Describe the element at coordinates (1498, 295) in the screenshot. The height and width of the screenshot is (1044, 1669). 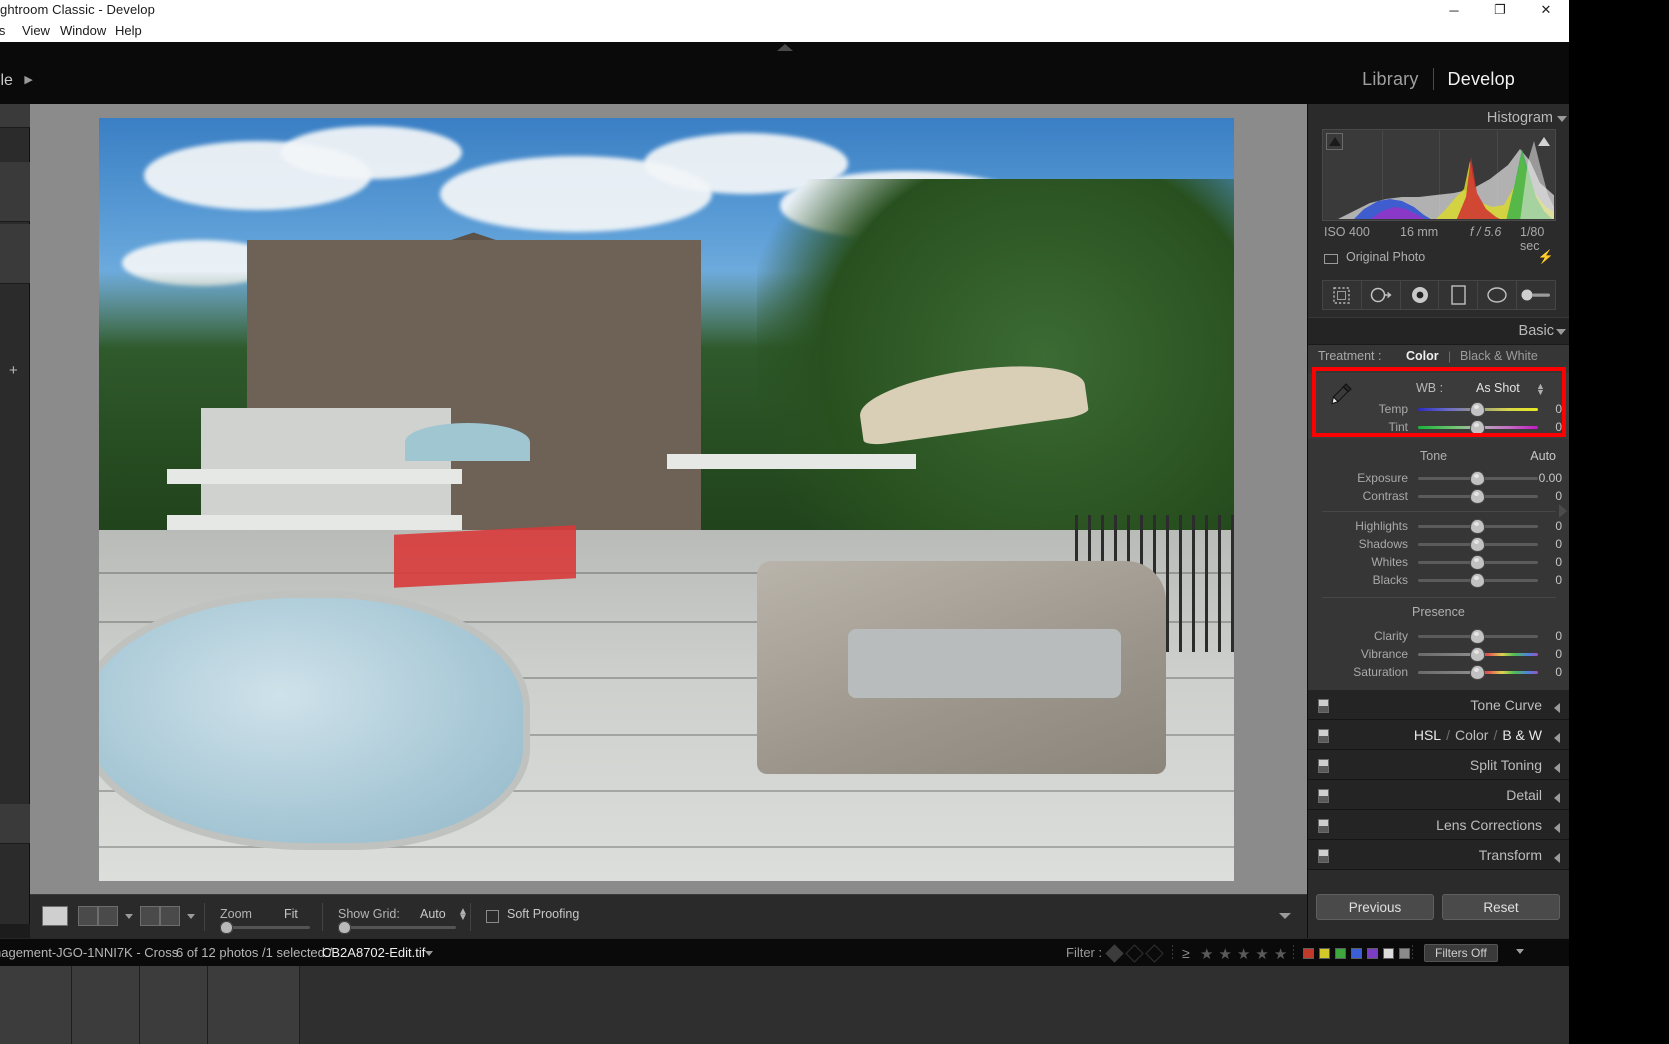
I see `radial-filter-icon` at that location.